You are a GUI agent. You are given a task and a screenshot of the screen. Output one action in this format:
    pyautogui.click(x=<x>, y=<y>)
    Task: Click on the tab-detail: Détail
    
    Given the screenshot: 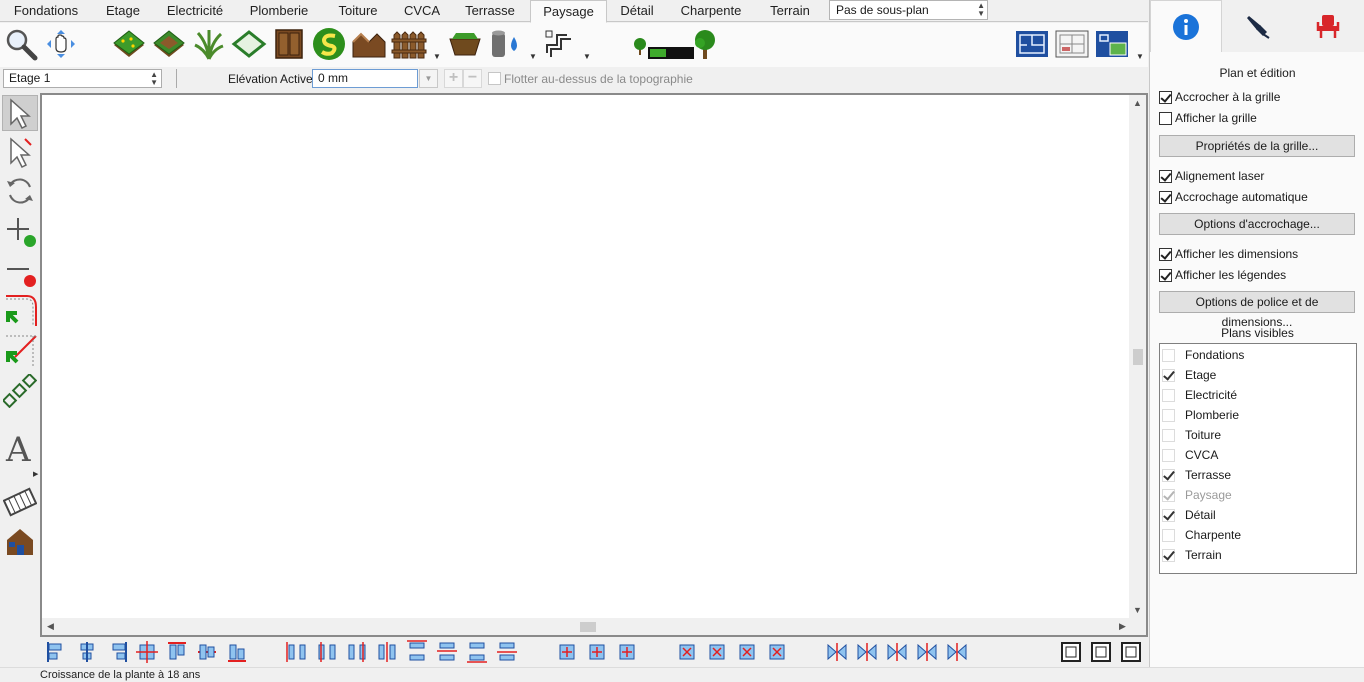 What is the action you would take?
    pyautogui.click(x=637, y=11)
    